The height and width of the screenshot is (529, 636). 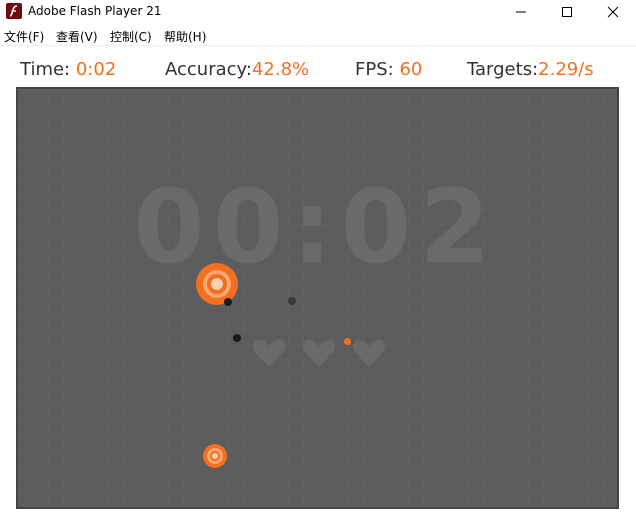 I want to click on minimize-icon, so click(x=521, y=12).